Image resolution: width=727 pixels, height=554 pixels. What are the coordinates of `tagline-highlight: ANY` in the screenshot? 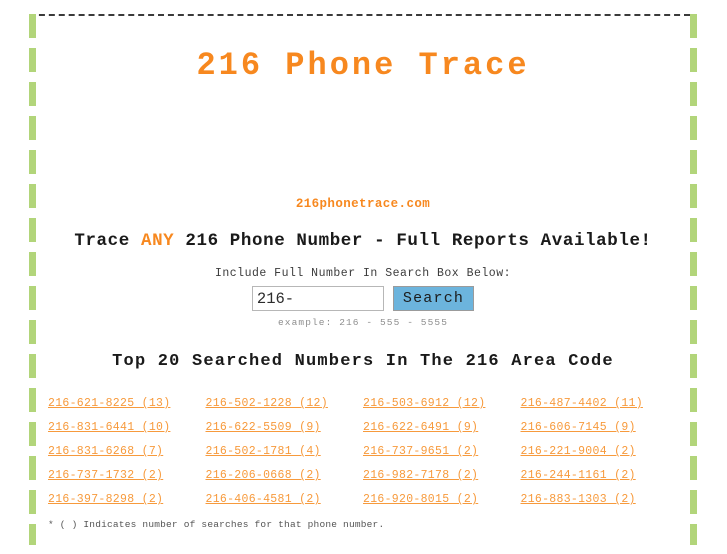 It's located at (157, 241).